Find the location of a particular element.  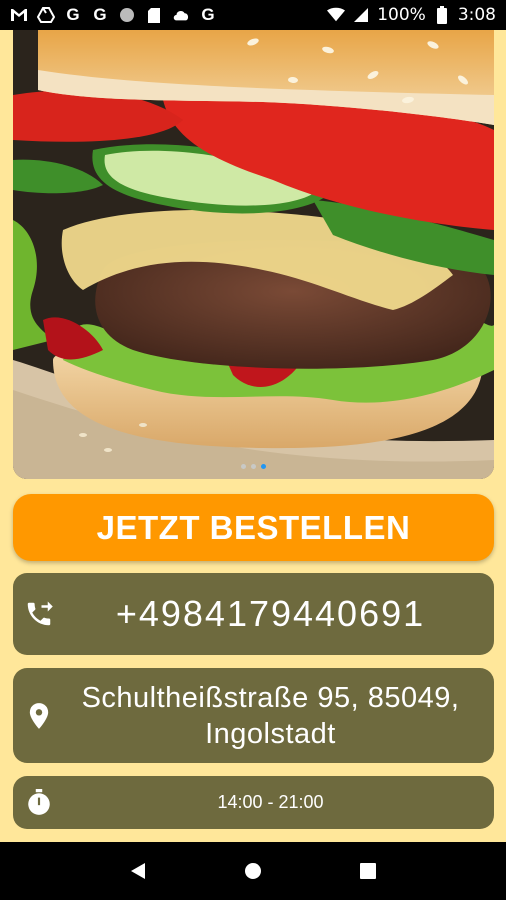

address-card: Schultheißstraße 95, 85049, Ingolstadt is located at coordinates (253, 715).